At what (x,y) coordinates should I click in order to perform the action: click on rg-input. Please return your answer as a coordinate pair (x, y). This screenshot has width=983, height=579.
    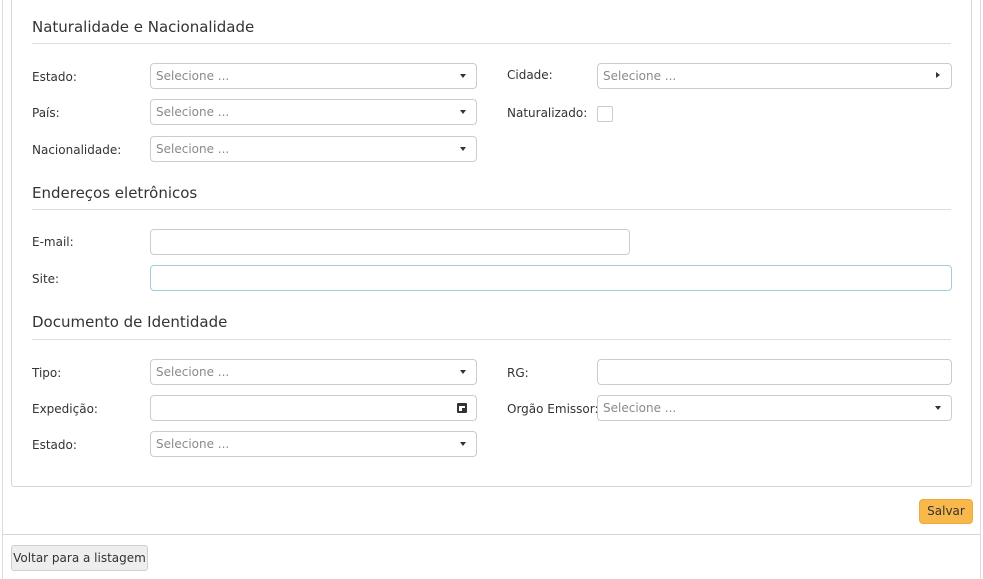
    Looking at the image, I should click on (774, 372).